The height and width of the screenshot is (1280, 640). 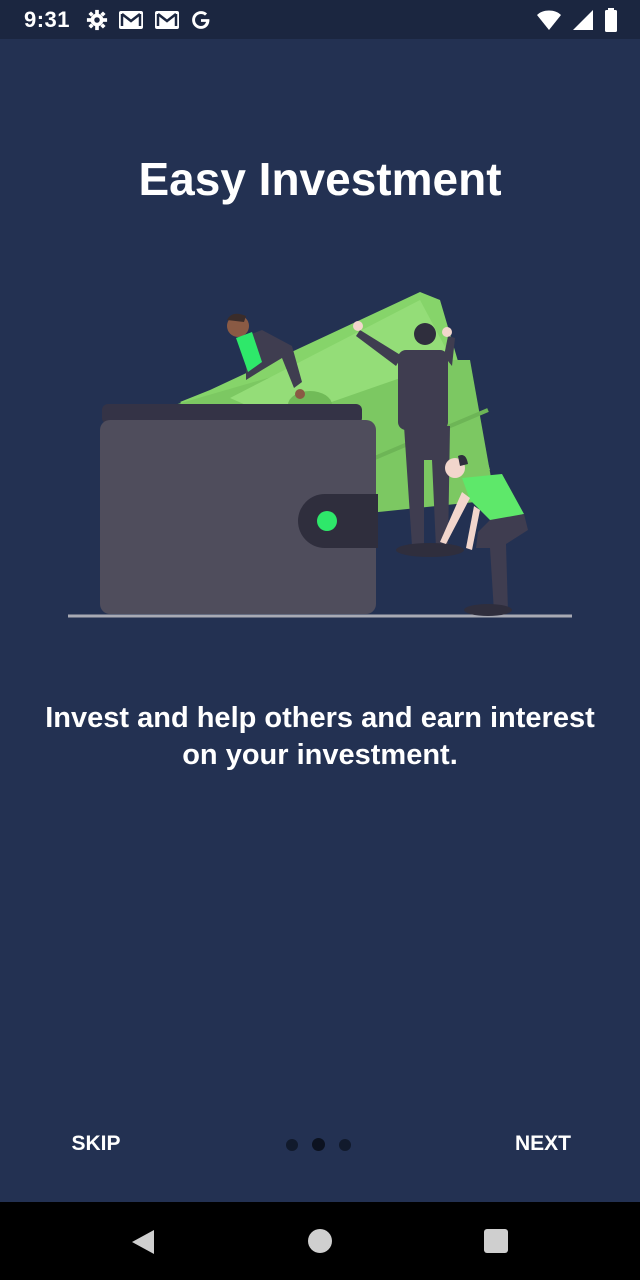 I want to click on status-time: 9:31, so click(x=47, y=19).